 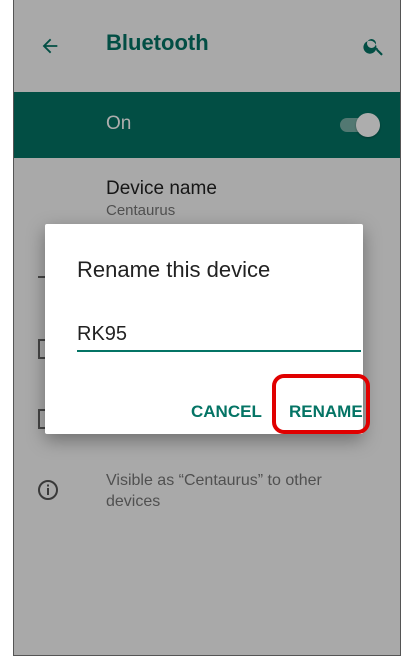 I want to click on cancel-button: CANCEL, so click(x=226, y=412).